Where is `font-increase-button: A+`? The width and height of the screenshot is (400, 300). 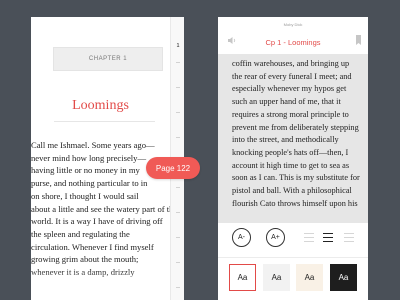
font-increase-button: A+ is located at coordinates (275, 237).